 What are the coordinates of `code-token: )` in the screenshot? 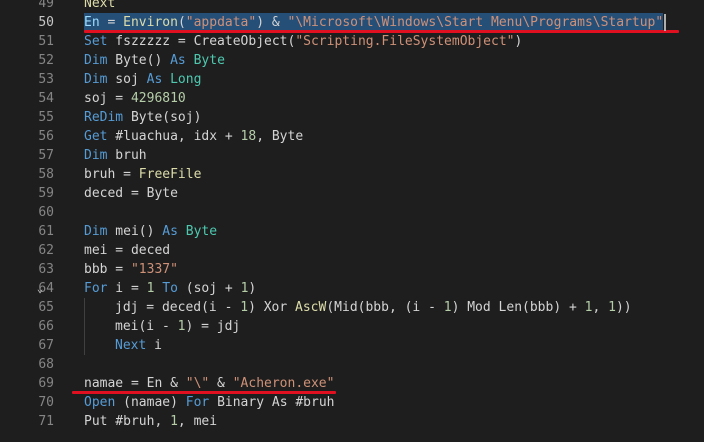 It's located at (518, 41).